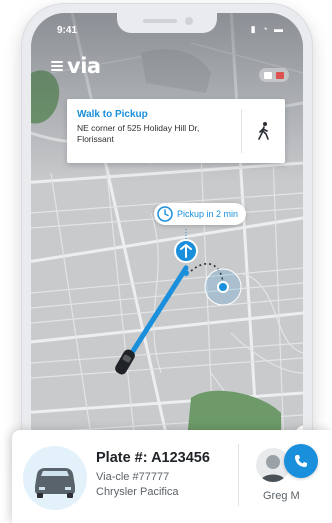 This screenshot has height=523, width=332. I want to click on pickup-eta-pill: Pickup in 2 min, so click(200, 214).